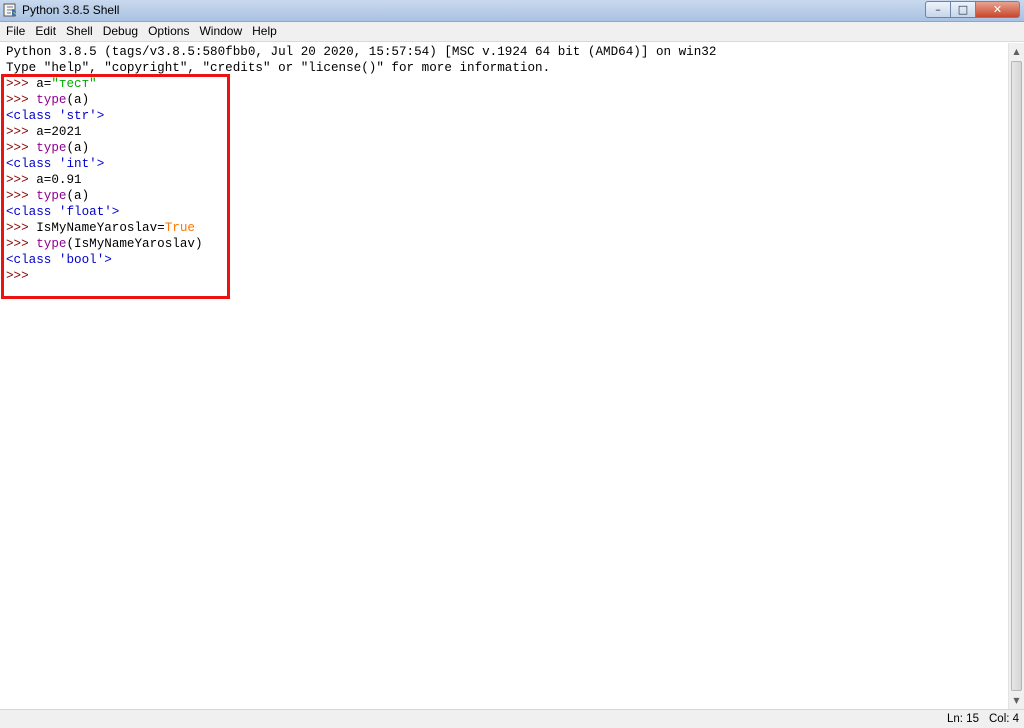 The image size is (1024, 728). What do you see at coordinates (963, 9) in the screenshot?
I see `maximize-button: □` at bounding box center [963, 9].